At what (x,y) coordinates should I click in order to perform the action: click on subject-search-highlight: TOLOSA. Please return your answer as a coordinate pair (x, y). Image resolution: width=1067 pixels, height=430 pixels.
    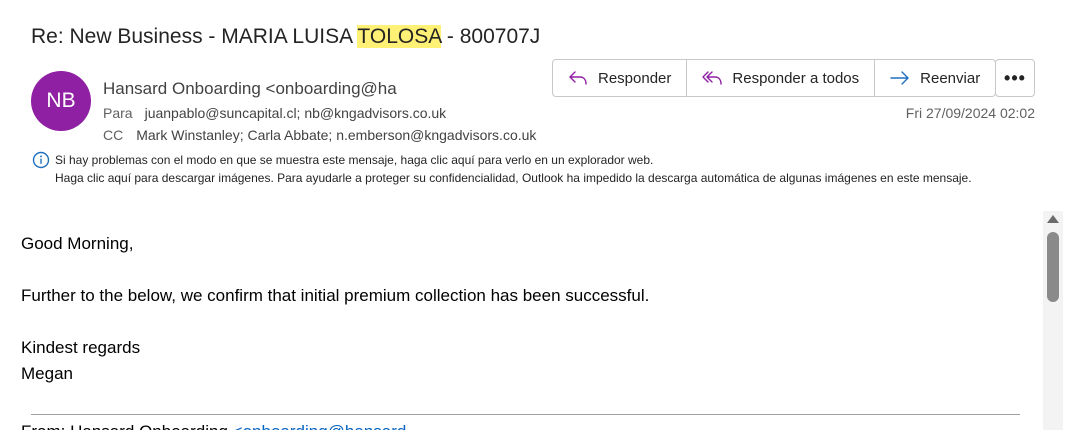
    Looking at the image, I should click on (399, 36).